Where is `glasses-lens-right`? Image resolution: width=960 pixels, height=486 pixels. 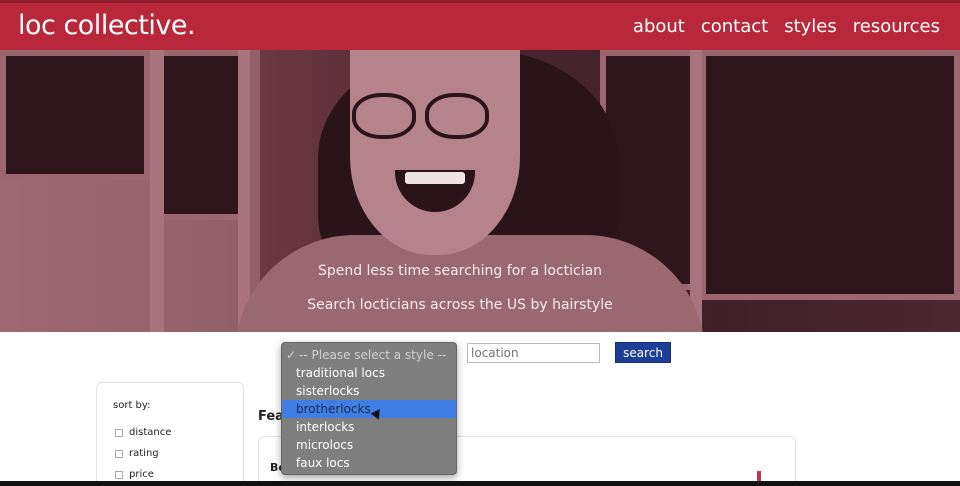
glasses-lens-right is located at coordinates (457, 116).